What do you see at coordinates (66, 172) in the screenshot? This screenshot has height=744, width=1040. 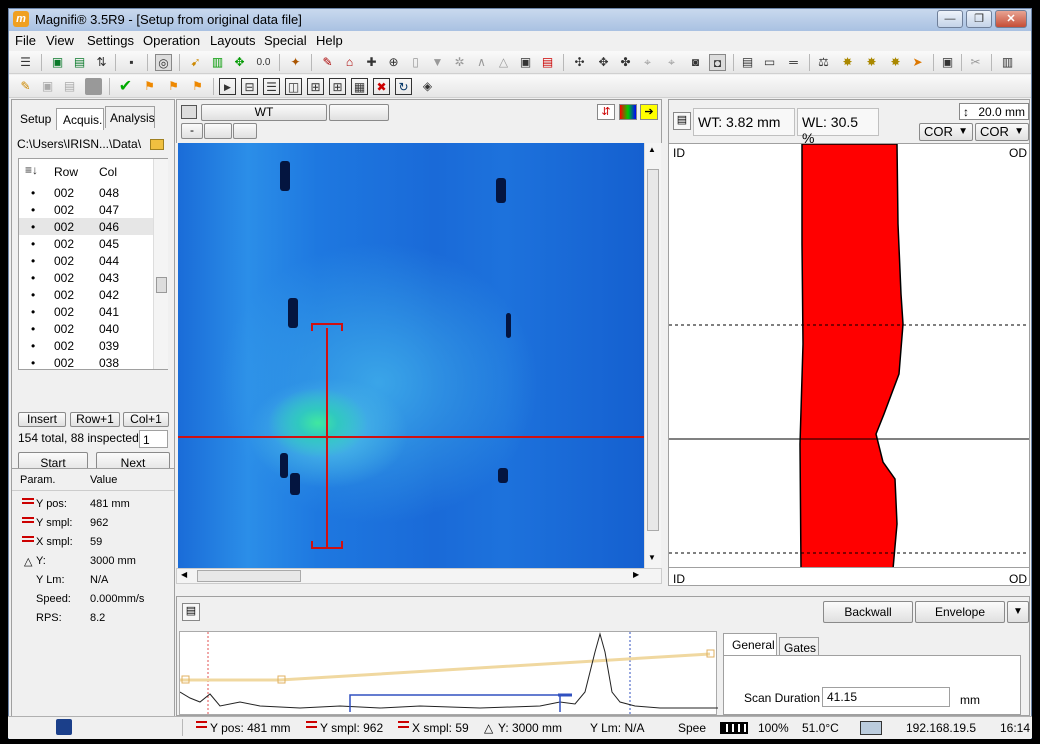 I see `header-row: Row` at bounding box center [66, 172].